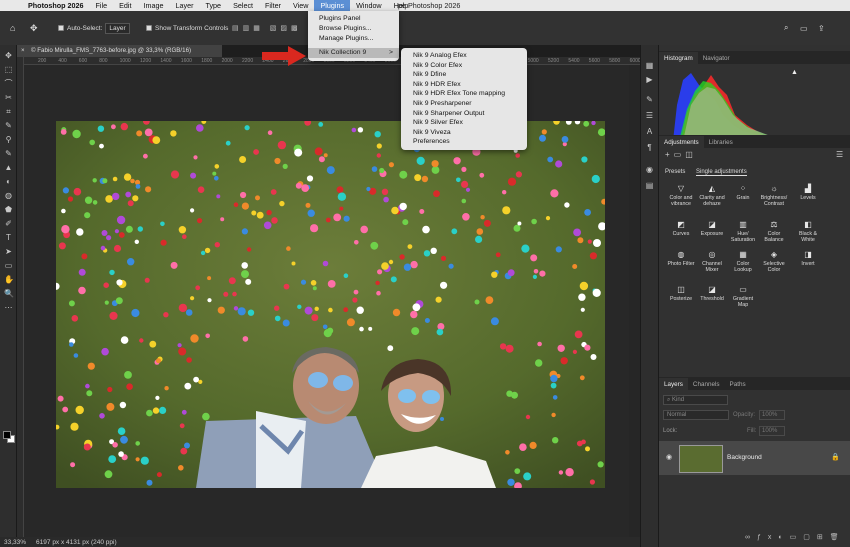 This screenshot has width=850, height=547. Describe the element at coordinates (744, 457) in the screenshot. I see `layer-name: Background` at that location.